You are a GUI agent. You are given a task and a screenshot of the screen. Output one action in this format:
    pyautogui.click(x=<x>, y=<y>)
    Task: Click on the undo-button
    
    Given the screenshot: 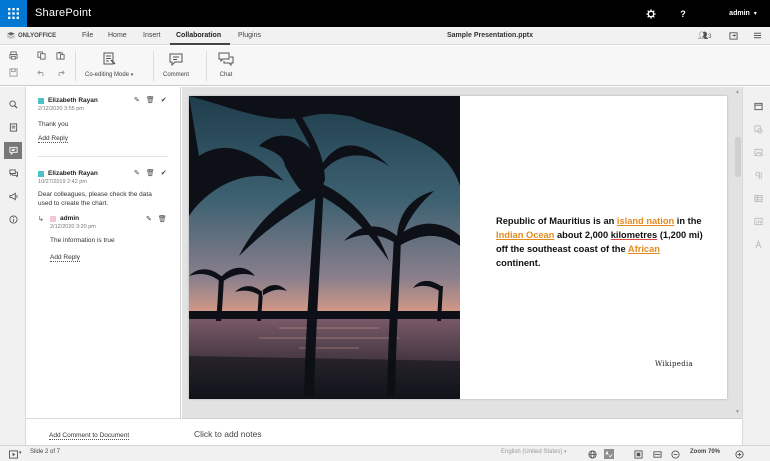 What is the action you would take?
    pyautogui.click(x=41, y=73)
    